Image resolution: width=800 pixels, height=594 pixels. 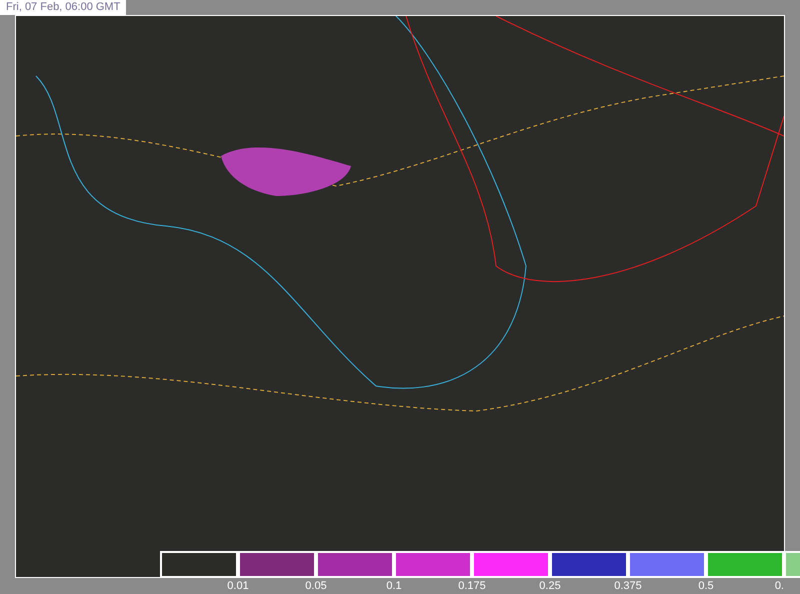 What do you see at coordinates (779, 586) in the screenshot?
I see `legend-label: 0.` at bounding box center [779, 586].